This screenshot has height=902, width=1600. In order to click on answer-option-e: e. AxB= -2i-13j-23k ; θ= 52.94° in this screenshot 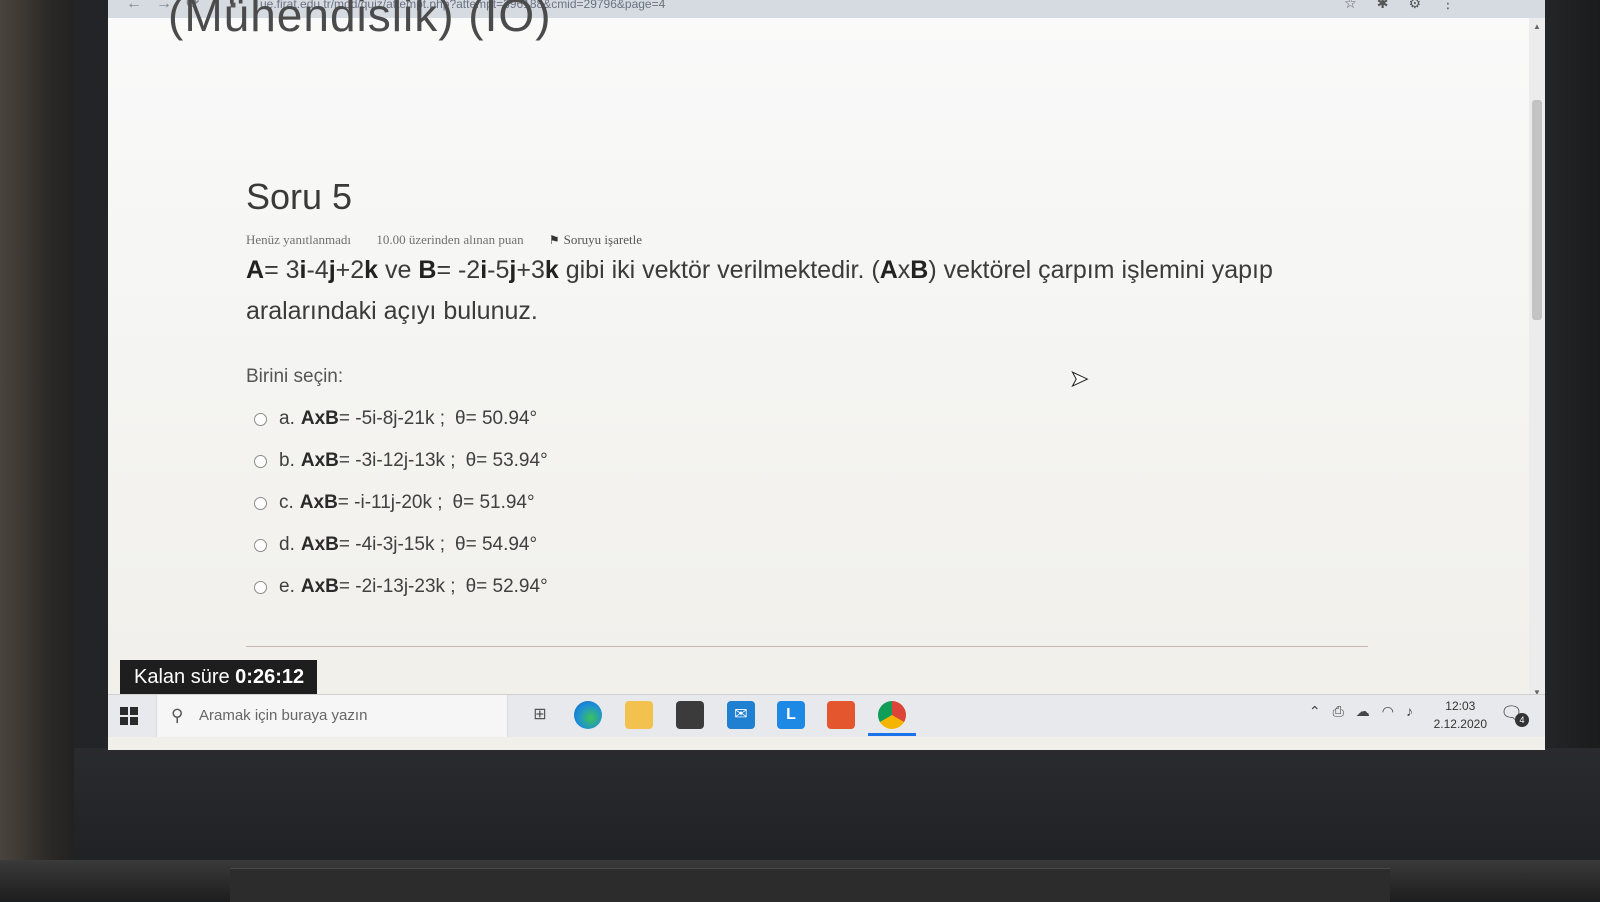, I will do `click(397, 587)`.